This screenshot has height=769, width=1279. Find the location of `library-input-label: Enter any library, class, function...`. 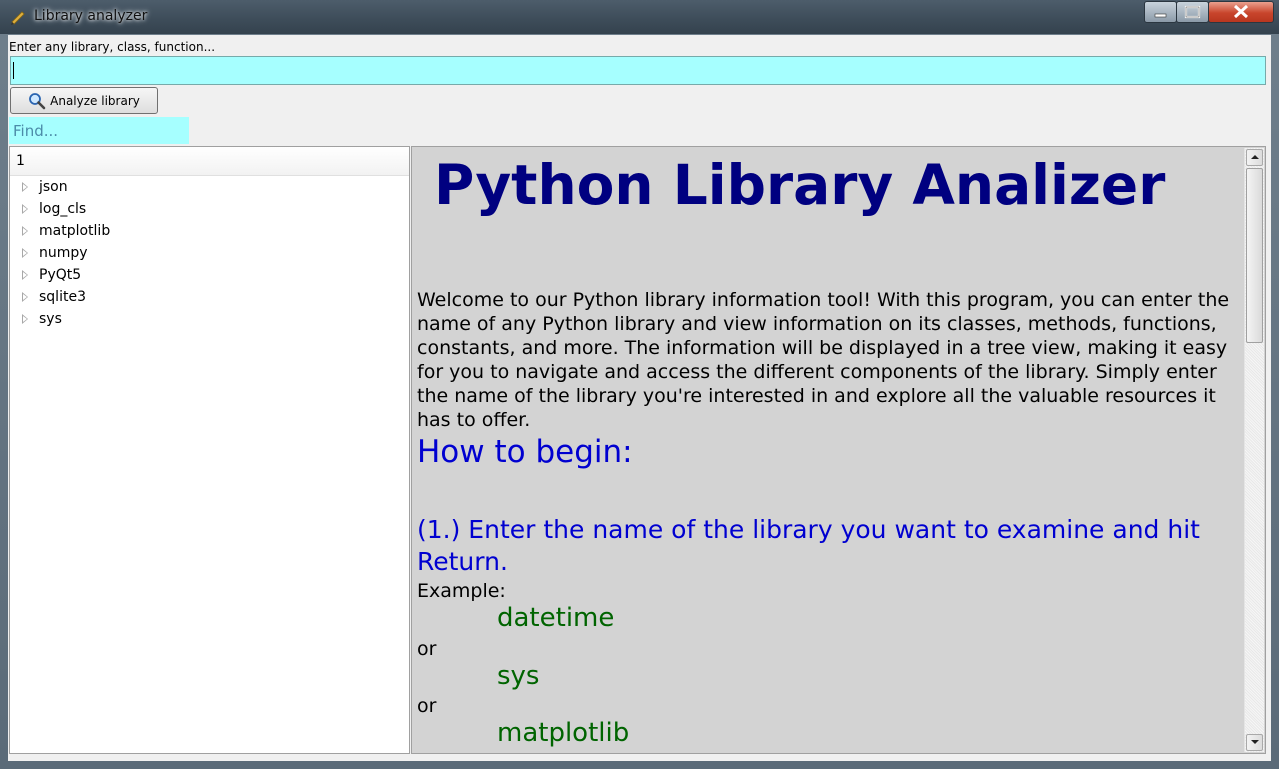

library-input-label: Enter any library, class, function... is located at coordinates (112, 47).